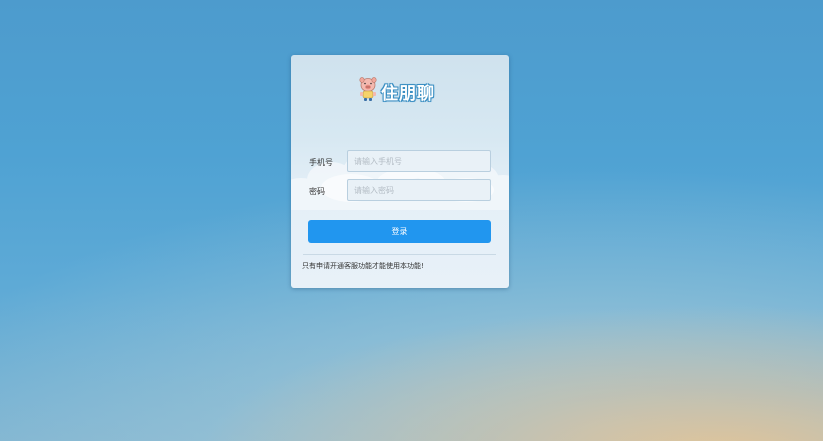  Describe the element at coordinates (419, 190) in the screenshot. I see `password-input` at that location.